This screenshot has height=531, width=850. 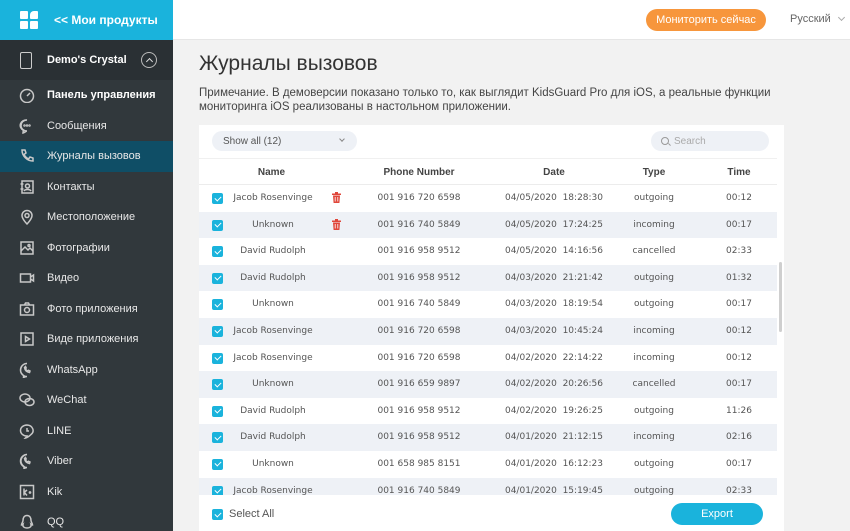 What do you see at coordinates (706, 20) in the screenshot?
I see `monitor-now-button: Мониторить сейчас` at bounding box center [706, 20].